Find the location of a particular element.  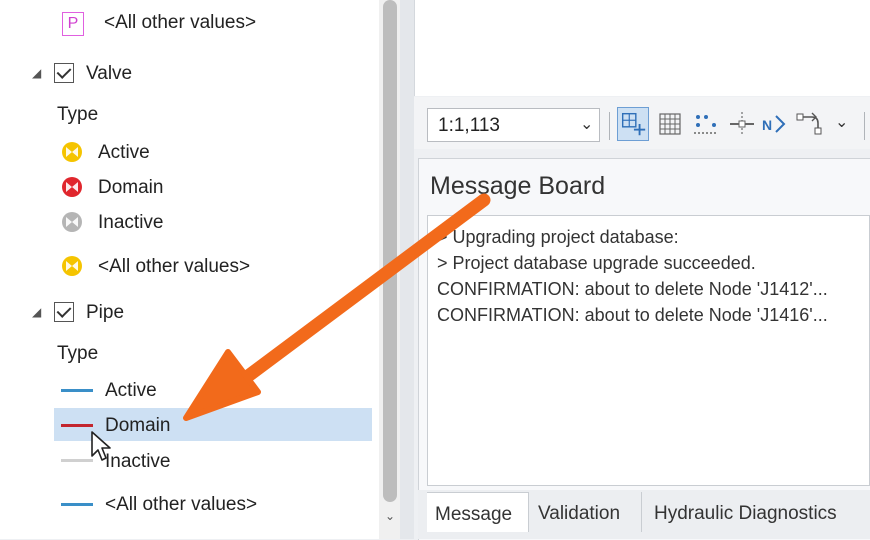

pipe-other-line-icon is located at coordinates (77, 504).